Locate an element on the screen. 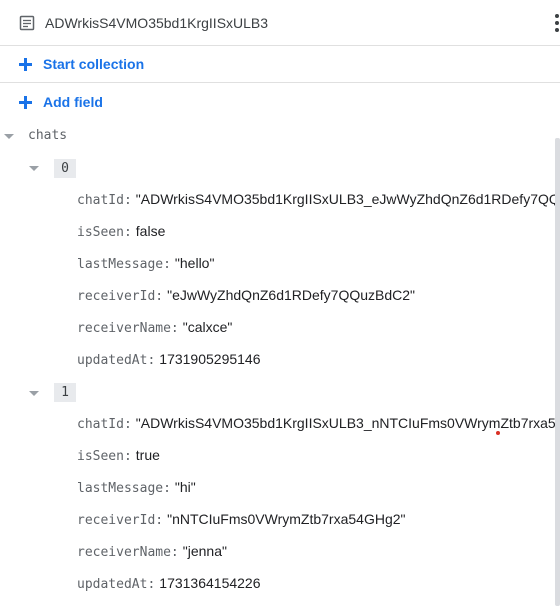 Image resolution: width=560 pixels, height=606 pixels. document-header: ADWrkisS4VMO35bd1KrgIISxULB3 is located at coordinates (280, 23).